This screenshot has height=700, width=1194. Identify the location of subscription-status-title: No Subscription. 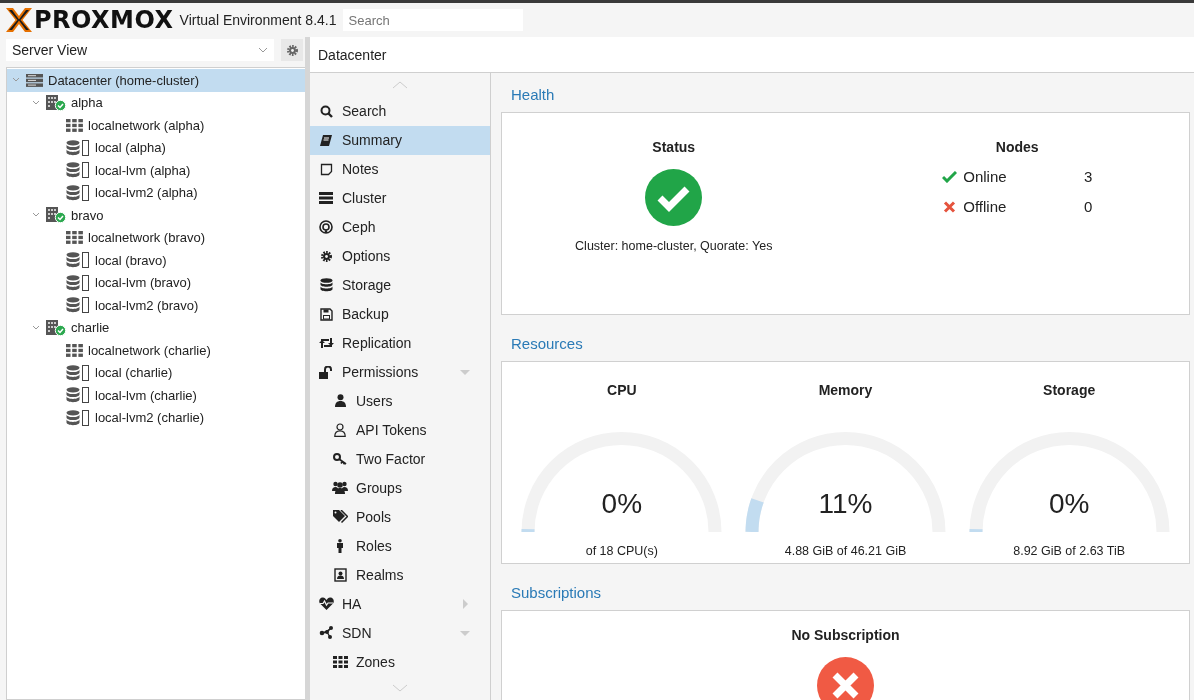
(845, 635).